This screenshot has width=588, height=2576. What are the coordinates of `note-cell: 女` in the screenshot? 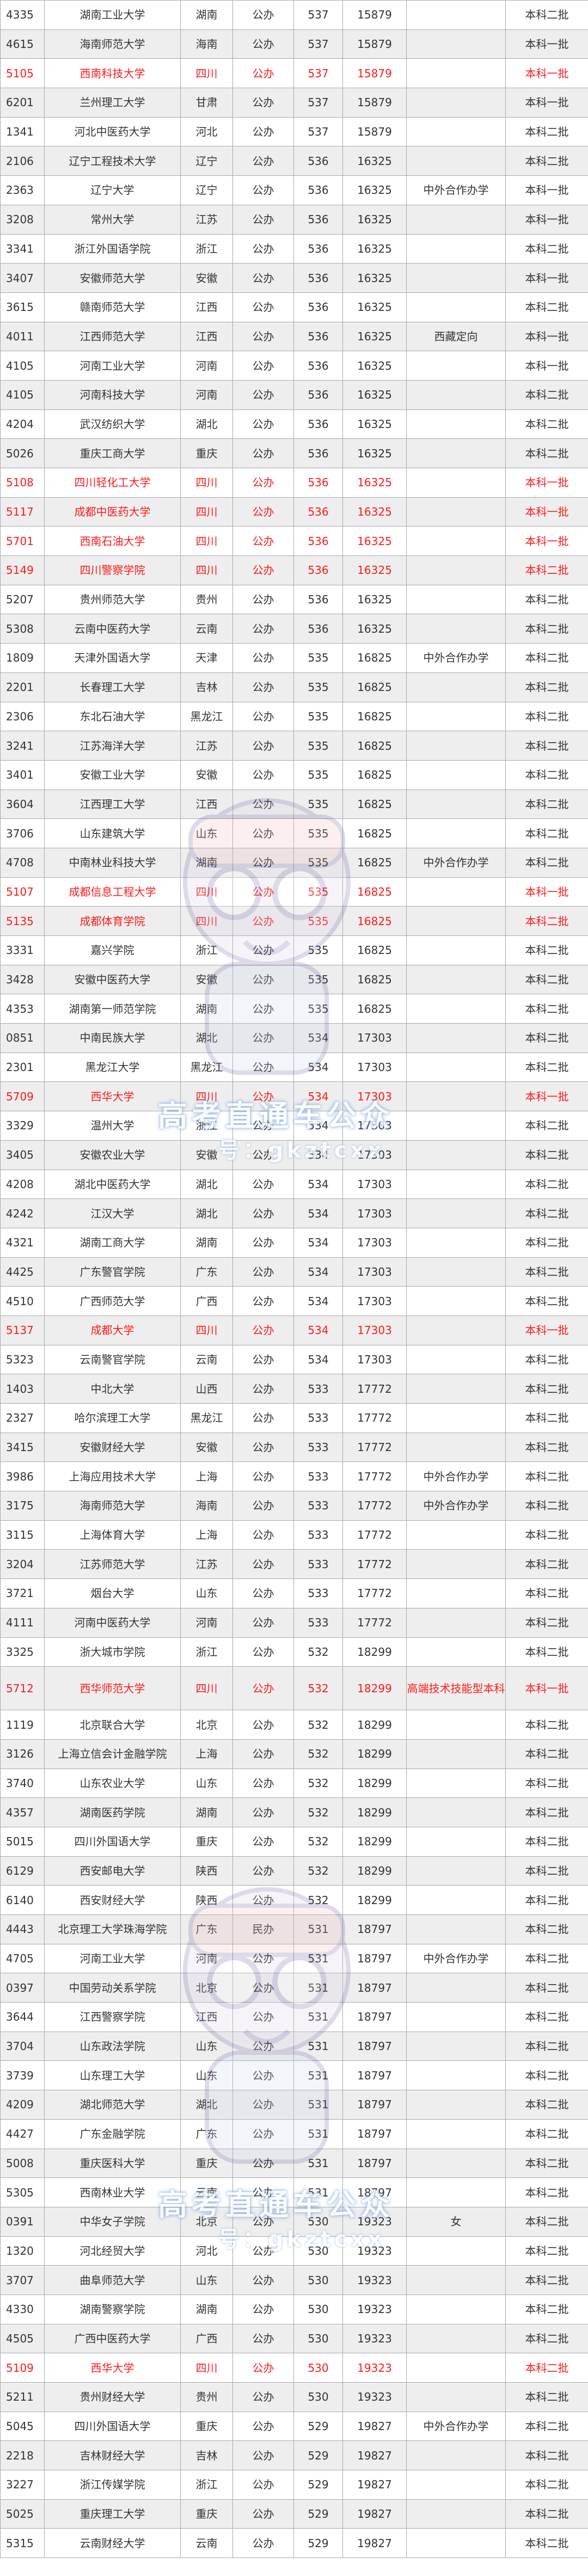 It's located at (456, 2221).